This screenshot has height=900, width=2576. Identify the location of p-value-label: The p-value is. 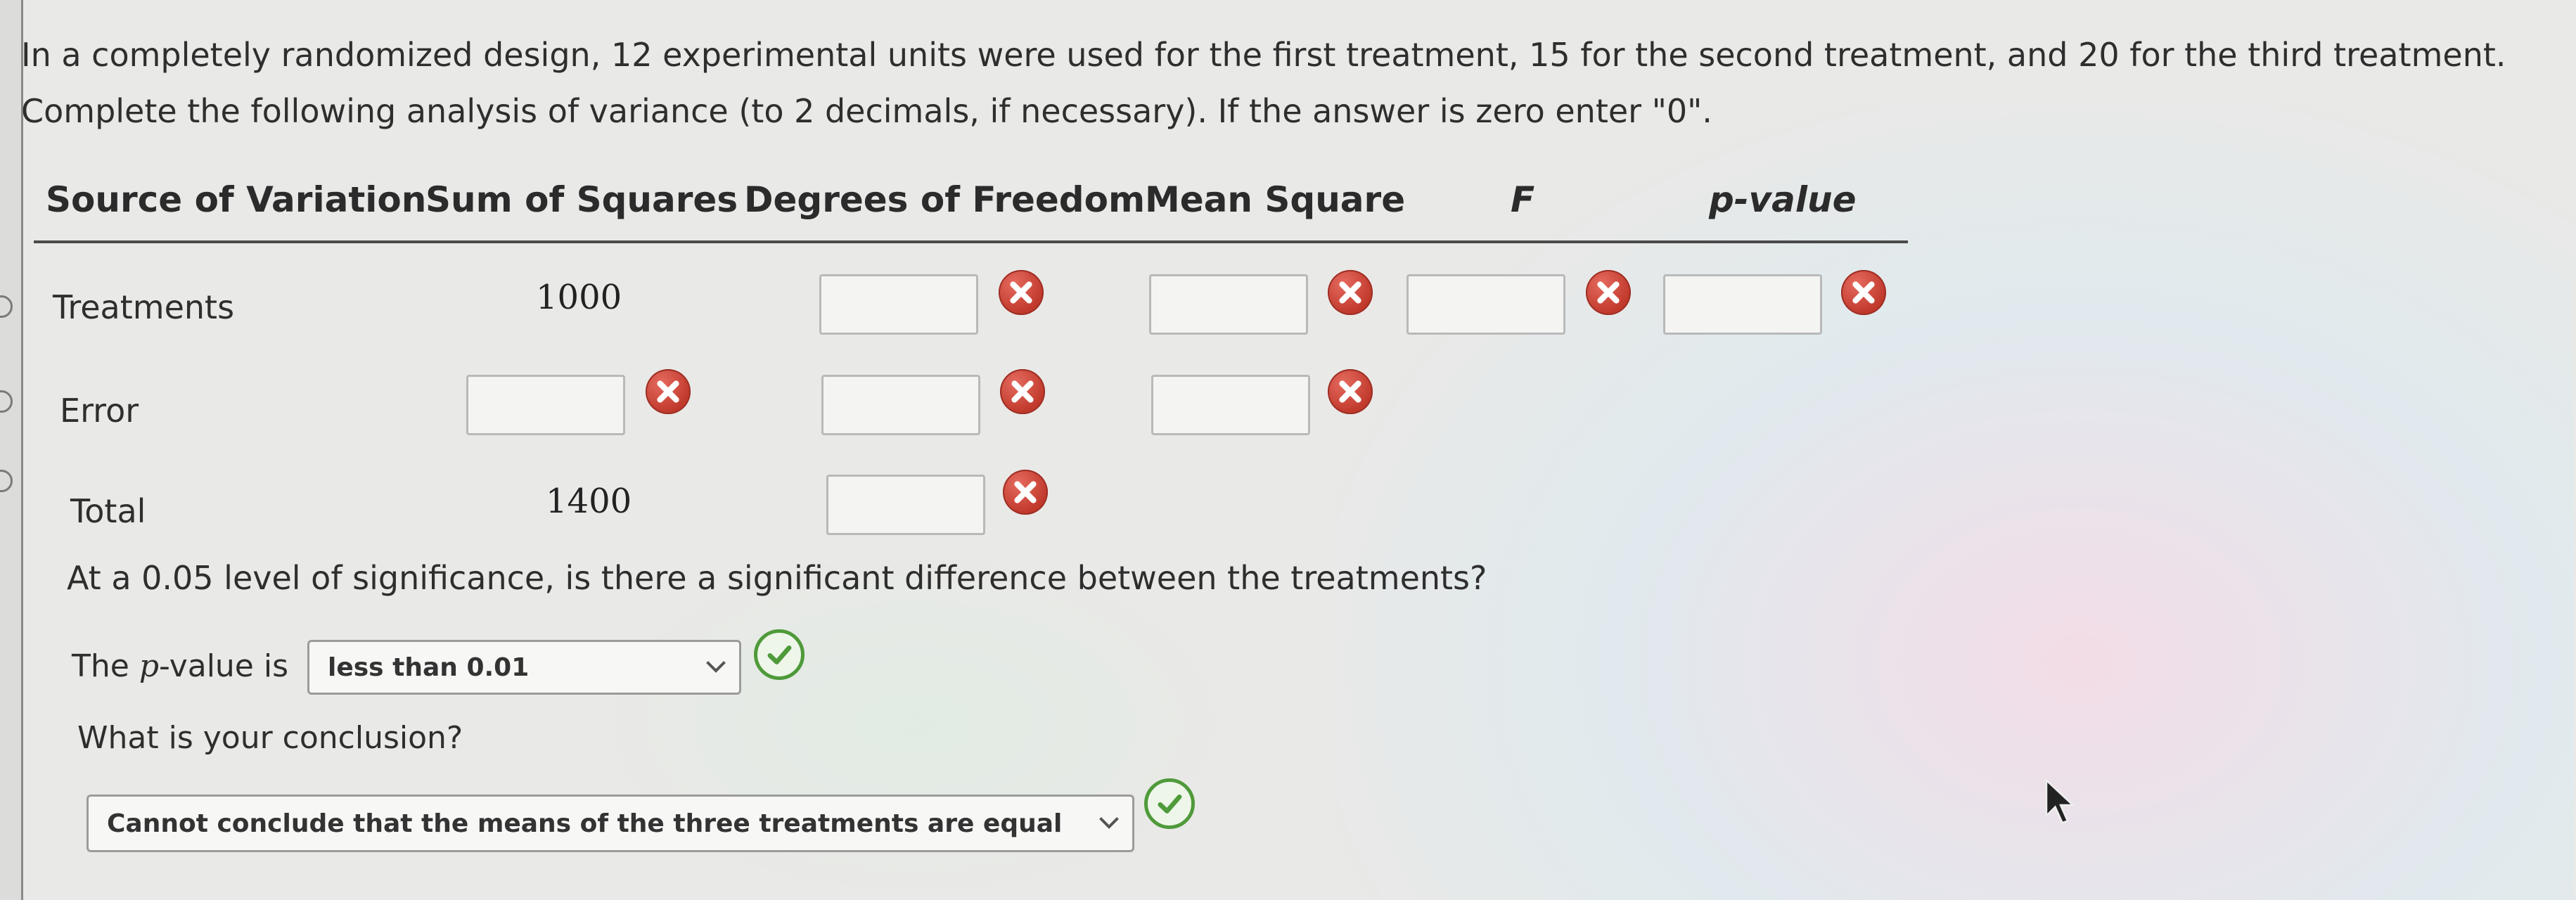
(180, 666).